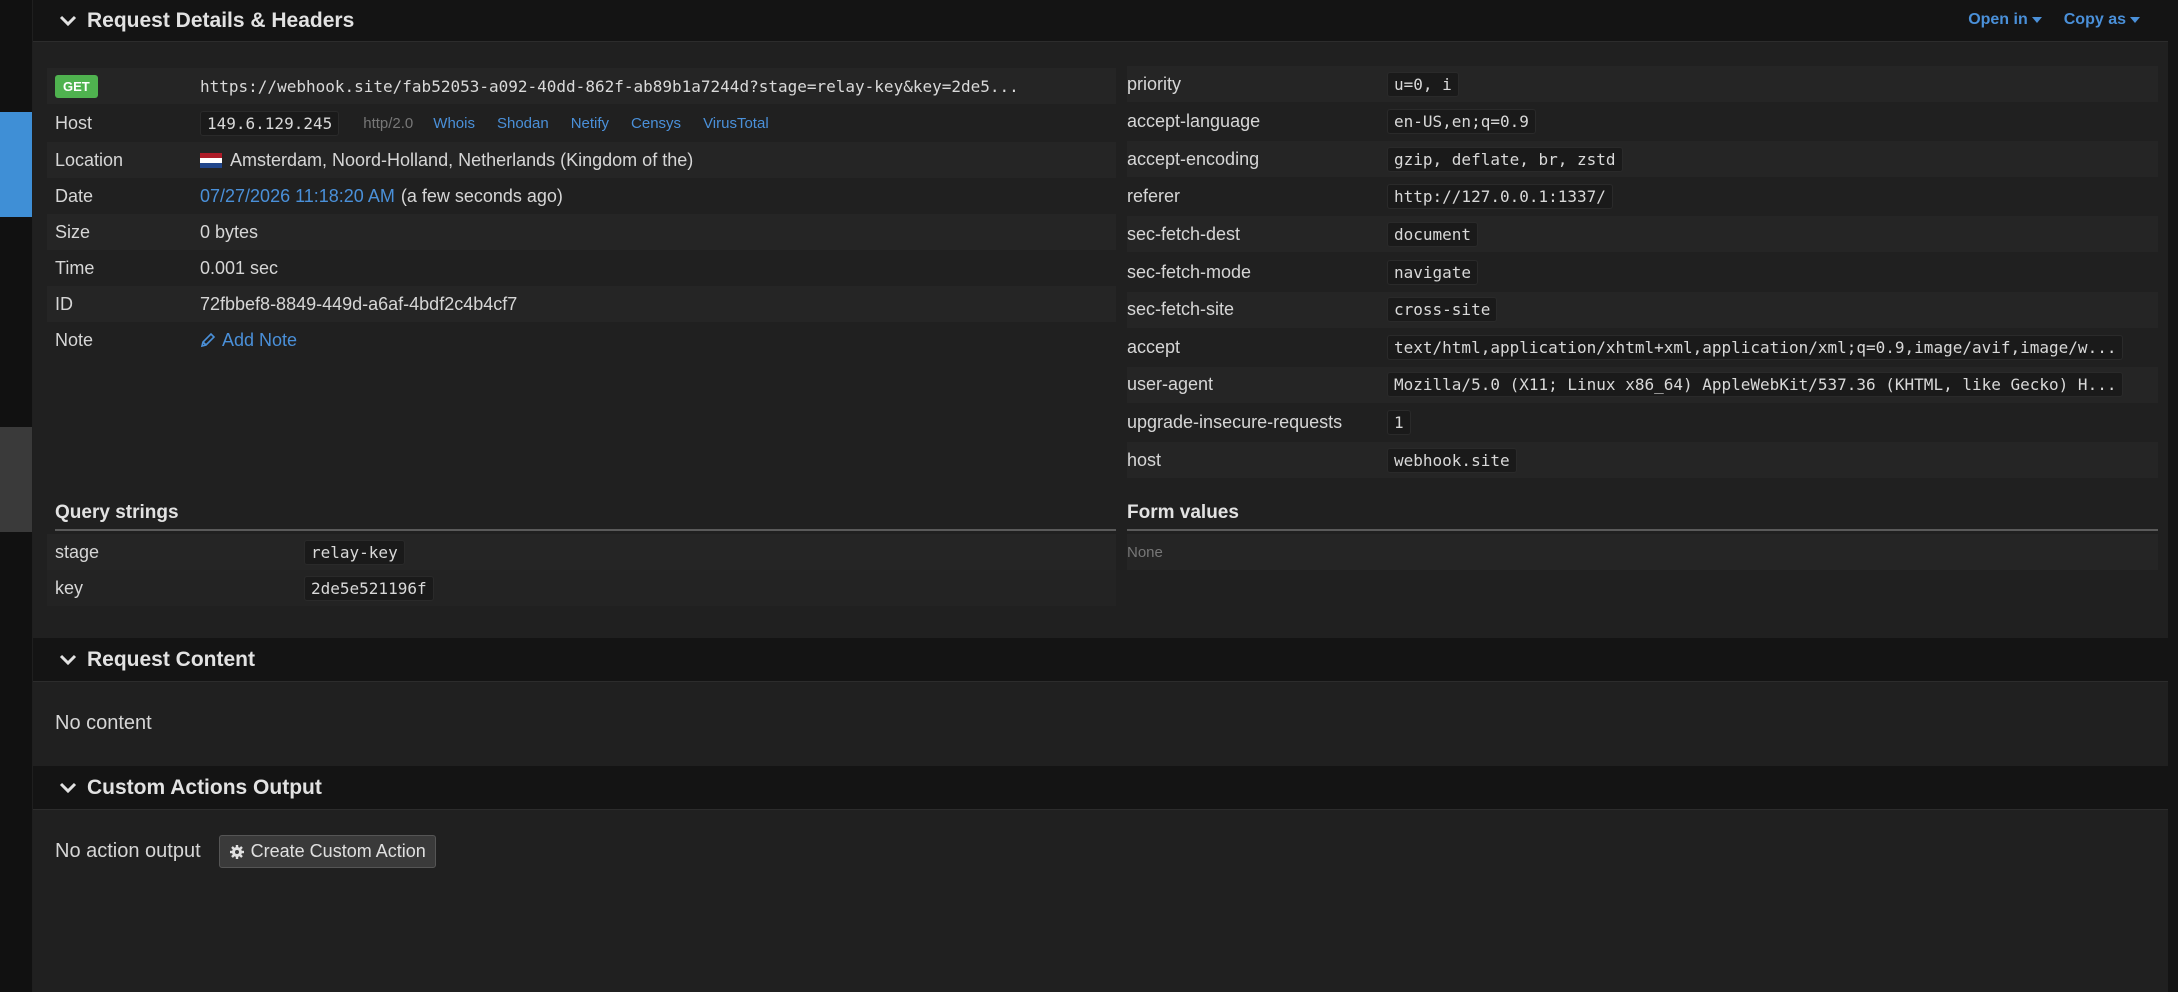 Image resolution: width=2178 pixels, height=992 pixels. What do you see at coordinates (1642, 122) in the screenshot?
I see `header-row: accept-language en-US,en;q=0.9` at bounding box center [1642, 122].